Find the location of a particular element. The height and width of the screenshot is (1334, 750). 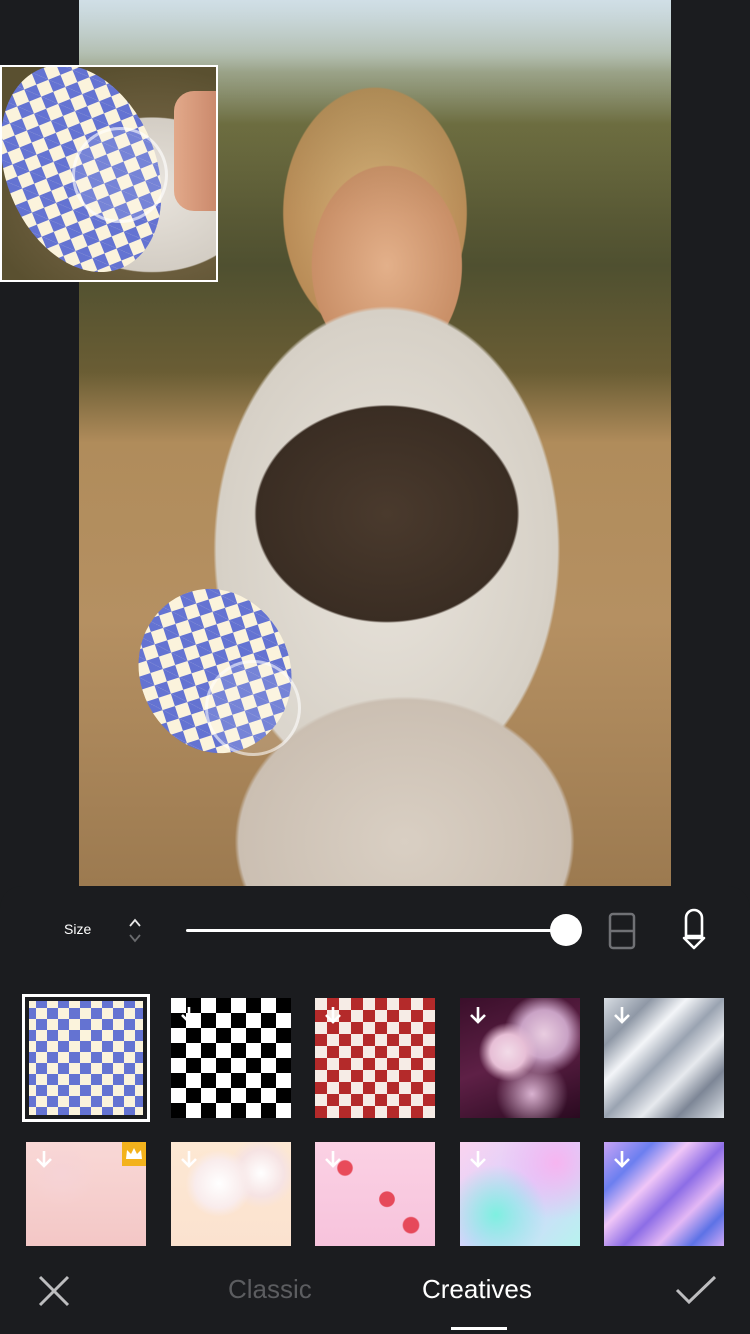

magnifier-preview is located at coordinates (109, 173).